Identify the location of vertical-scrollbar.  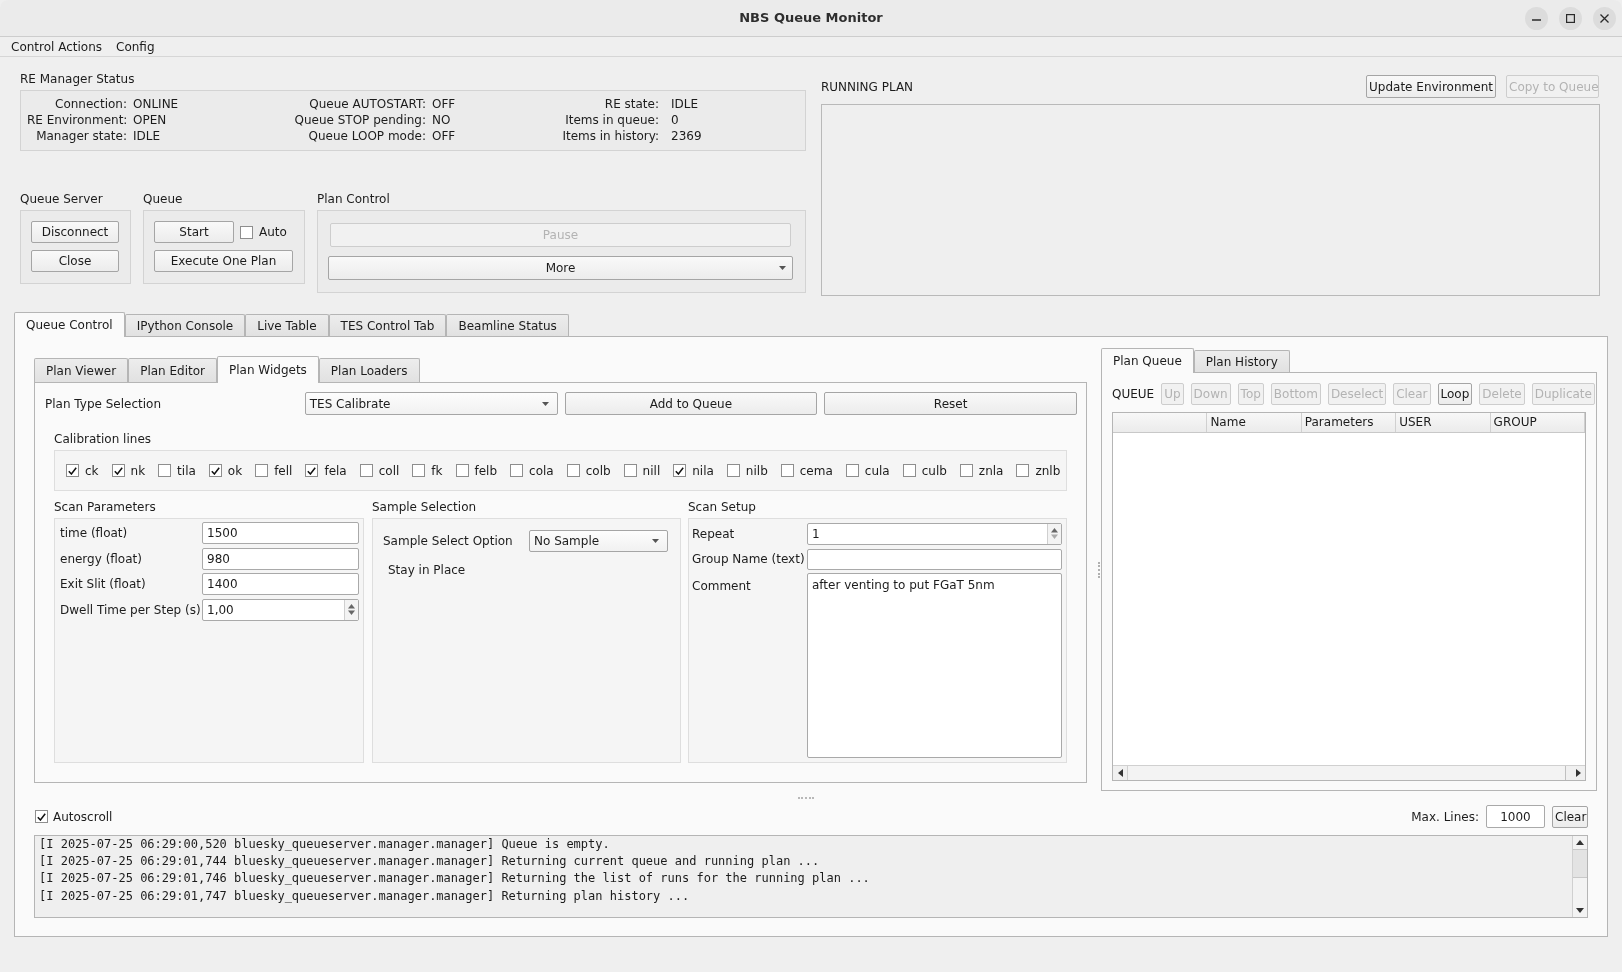
(1579, 876).